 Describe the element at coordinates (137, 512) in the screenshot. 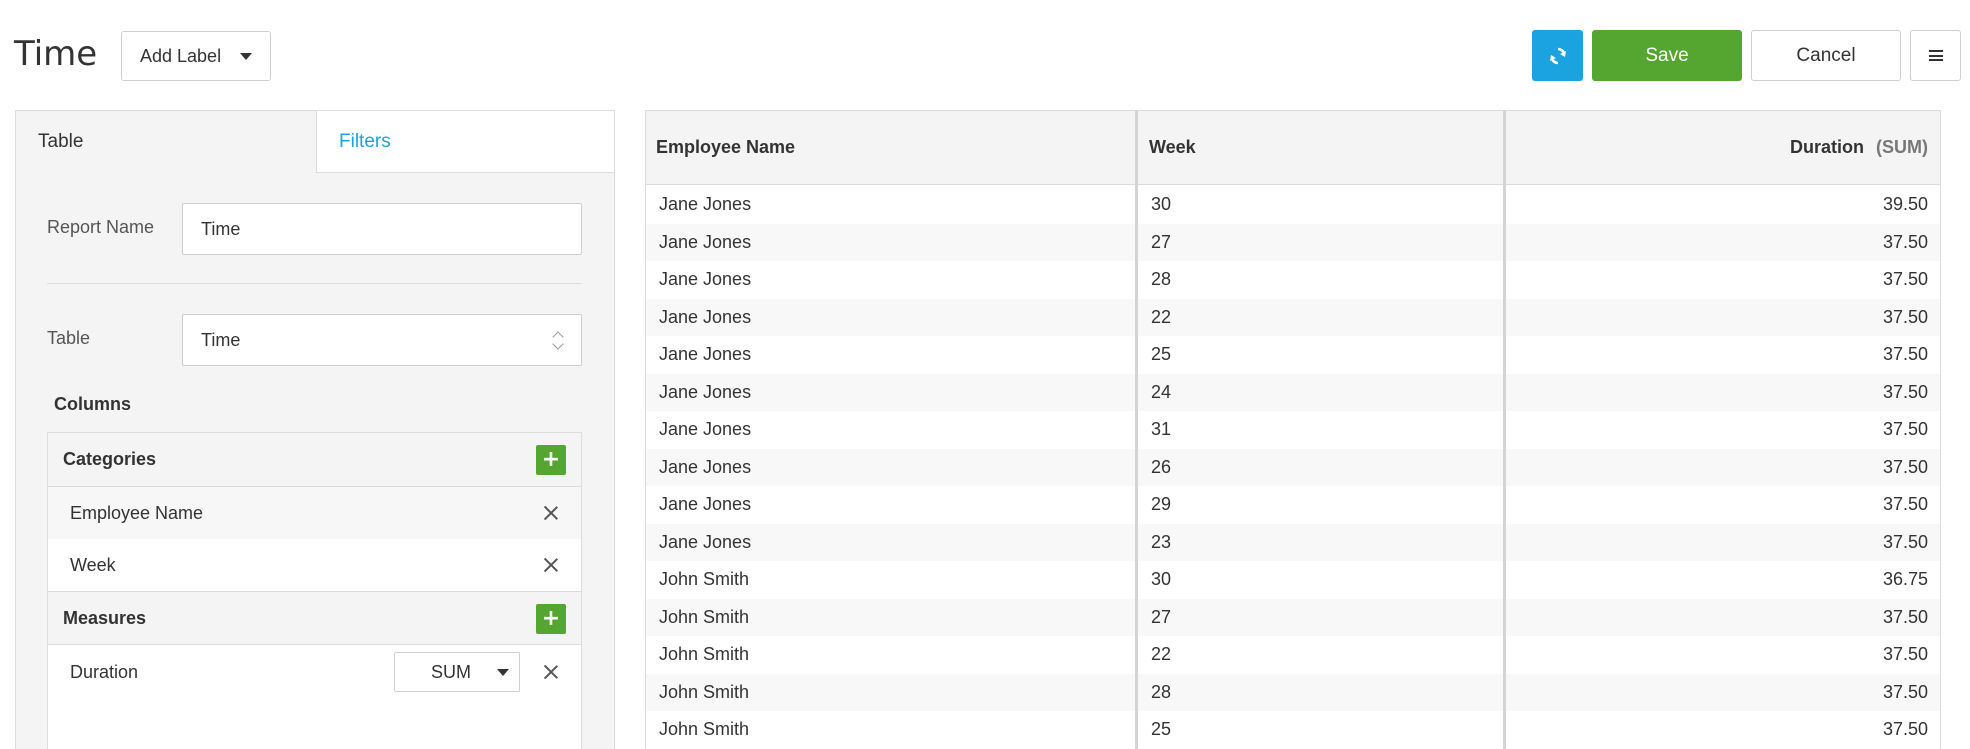

I see `category-item-label: Employee Name` at that location.